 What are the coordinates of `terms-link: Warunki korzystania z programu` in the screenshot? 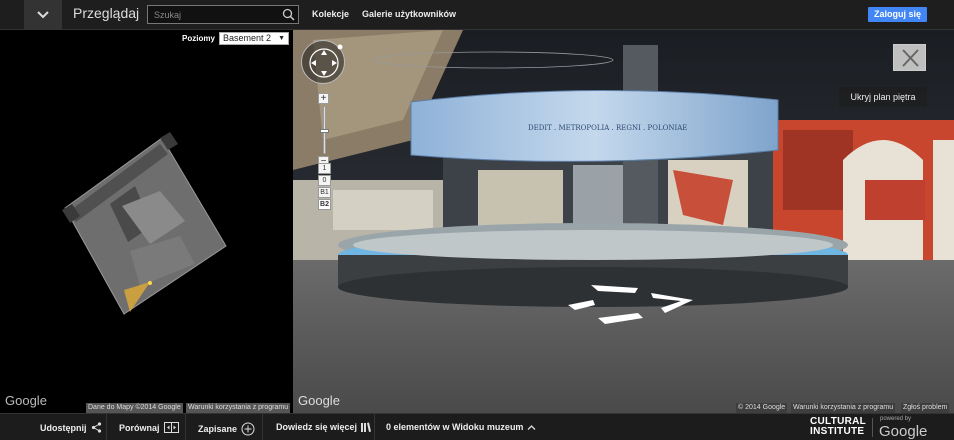 It's located at (843, 408).